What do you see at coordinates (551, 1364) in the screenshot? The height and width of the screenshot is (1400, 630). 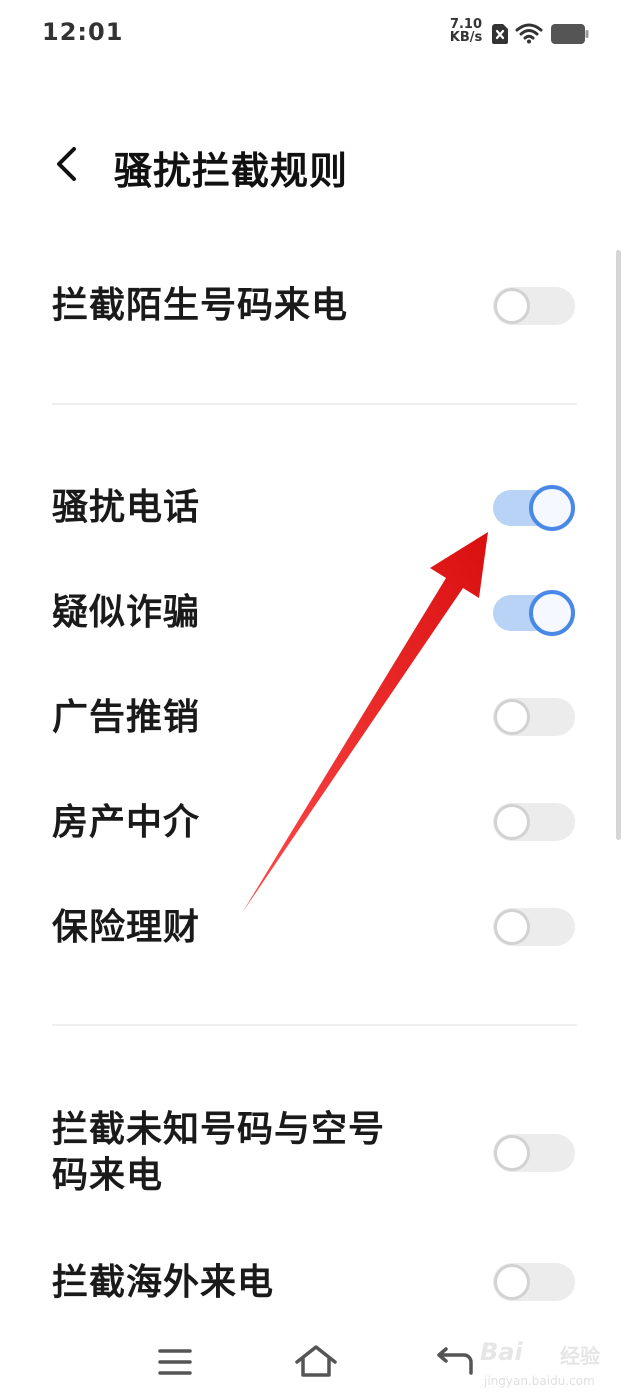 I see `watermark: Bai 经验 jingyan.baidu.com` at bounding box center [551, 1364].